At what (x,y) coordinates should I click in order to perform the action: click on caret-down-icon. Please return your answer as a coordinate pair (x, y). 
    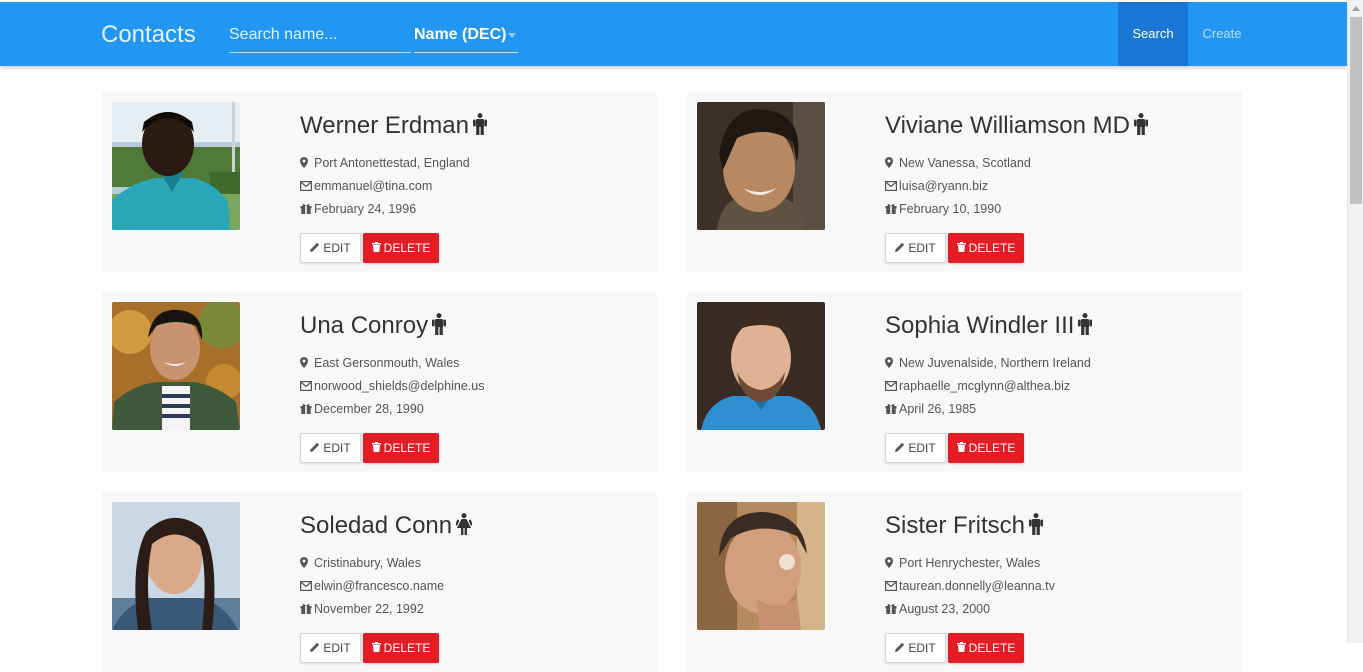
    Looking at the image, I should click on (512, 35).